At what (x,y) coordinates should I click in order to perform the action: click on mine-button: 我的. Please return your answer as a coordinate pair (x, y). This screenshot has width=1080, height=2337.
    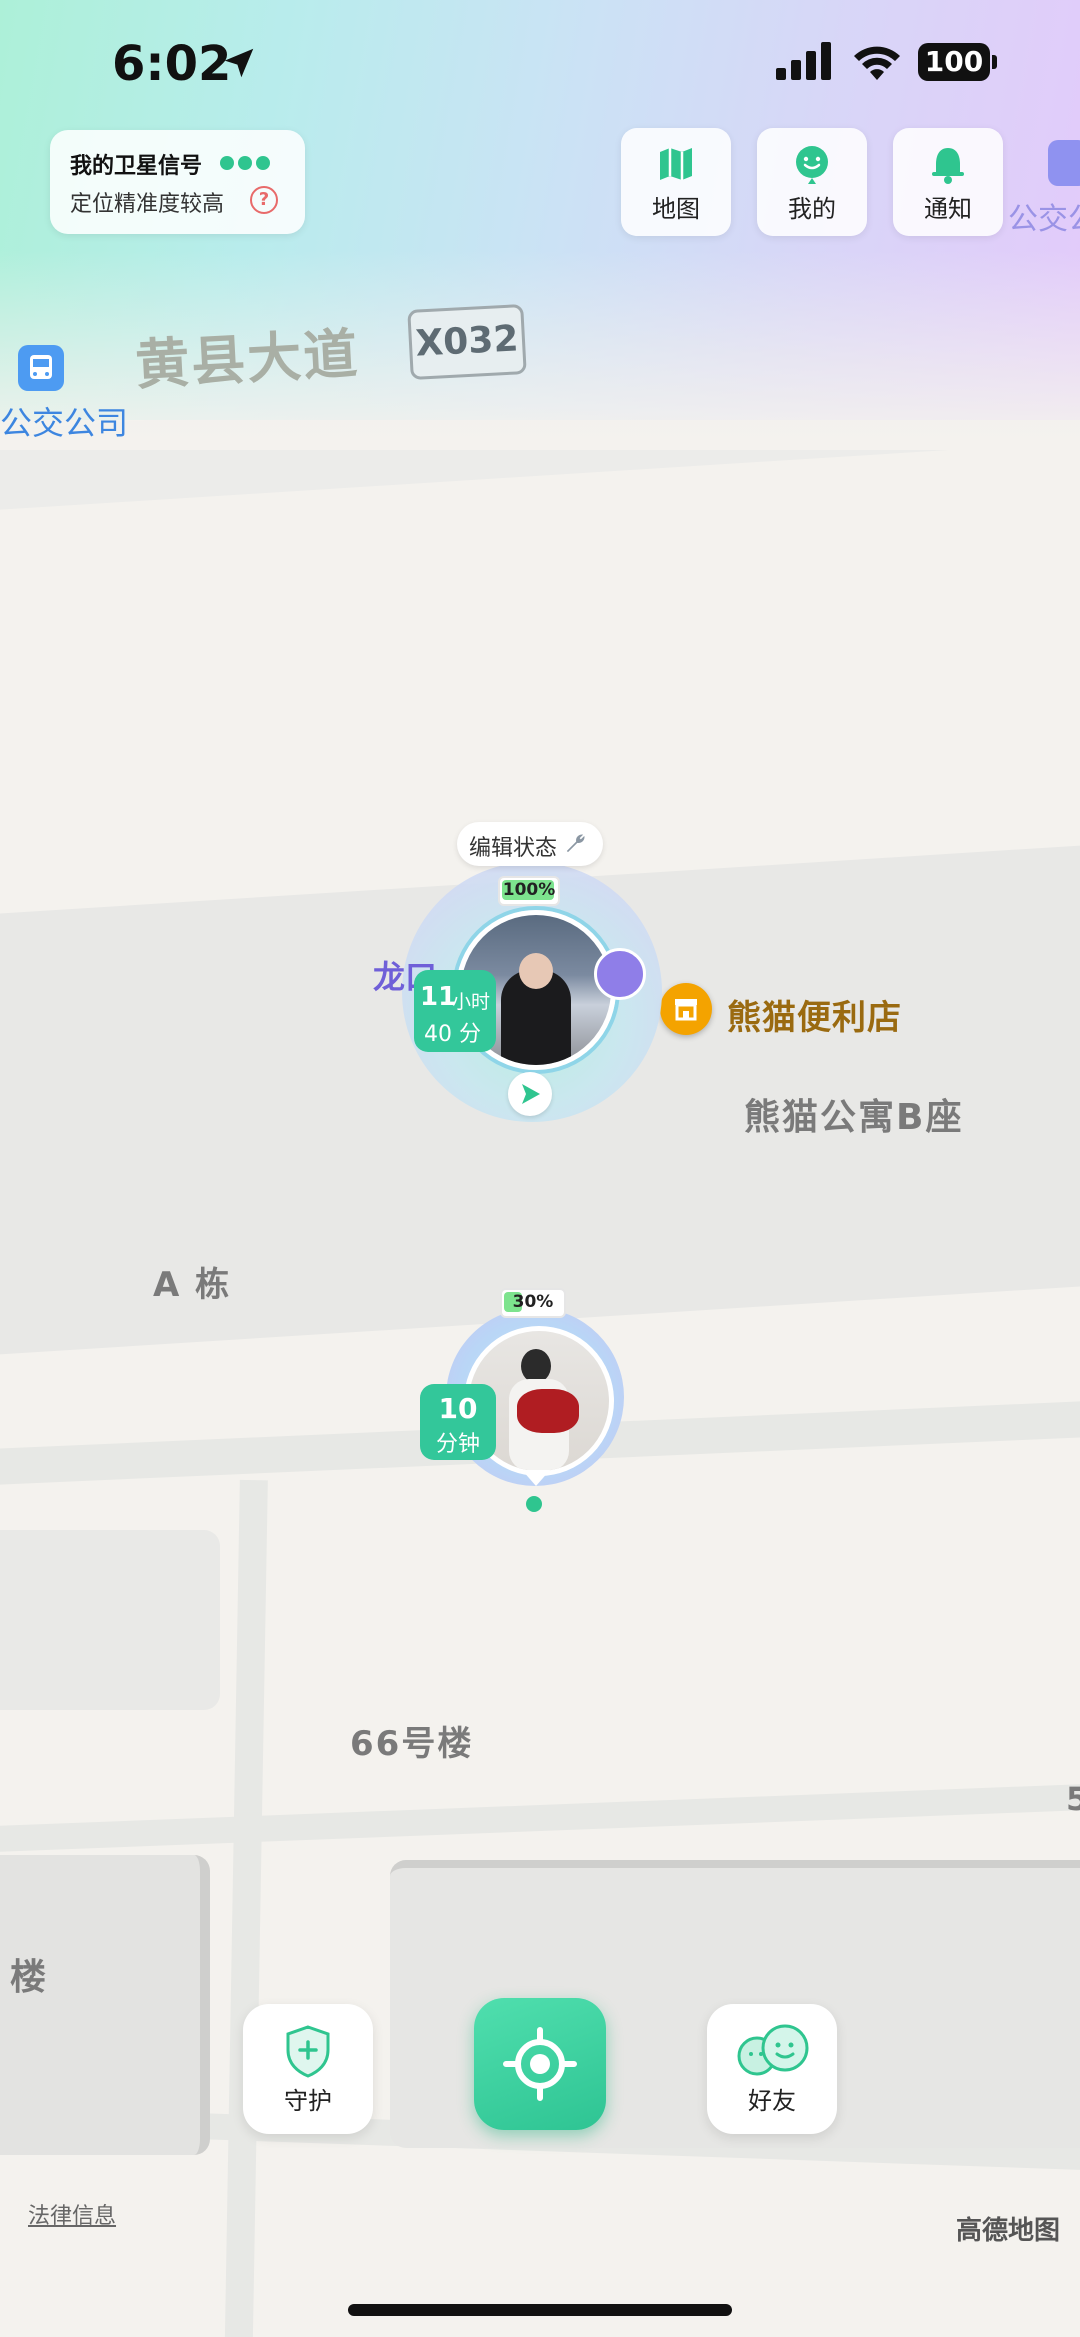
    Looking at the image, I should click on (812, 182).